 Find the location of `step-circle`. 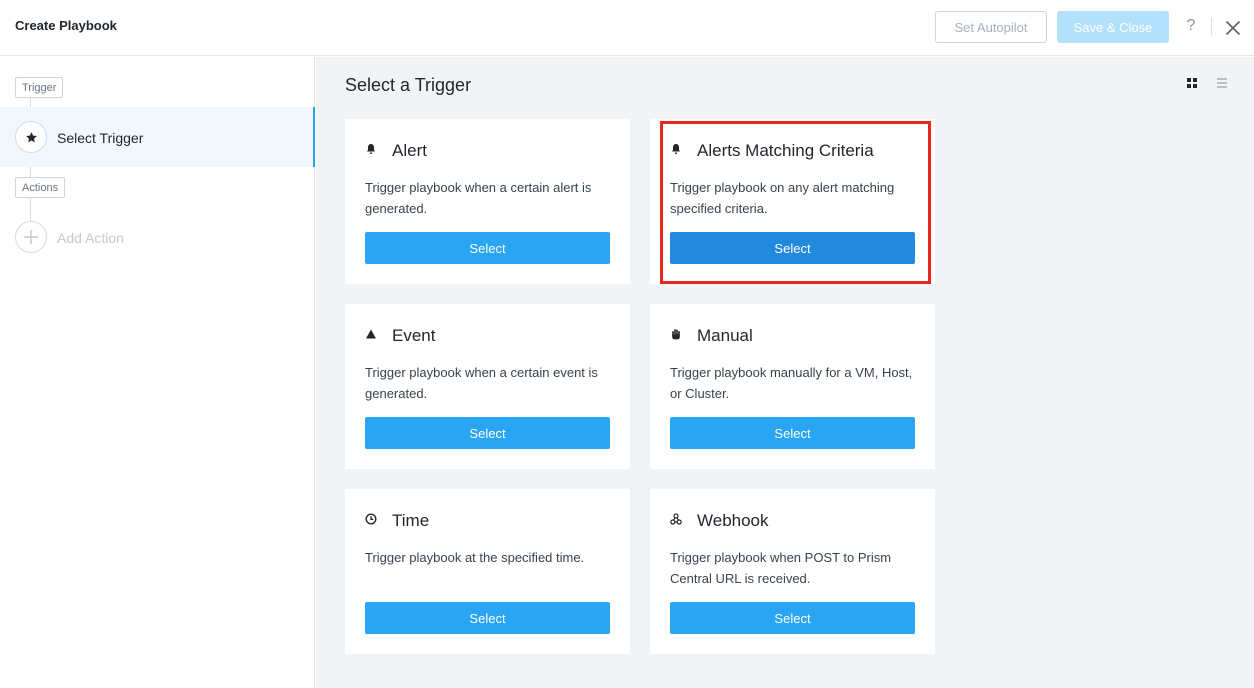

step-circle is located at coordinates (31, 137).